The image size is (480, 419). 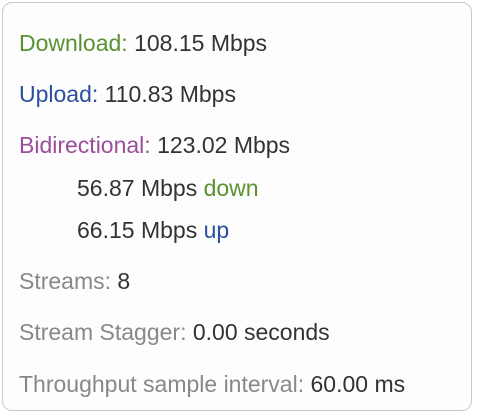 What do you see at coordinates (137, 230) in the screenshot?
I see `bidirectional-up-value: 66.15 Mbps` at bounding box center [137, 230].